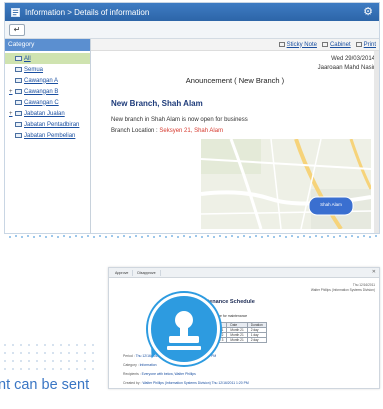 The width and height of the screenshot is (383, 409). I want to click on meta-key: Created by :, so click(132, 383).